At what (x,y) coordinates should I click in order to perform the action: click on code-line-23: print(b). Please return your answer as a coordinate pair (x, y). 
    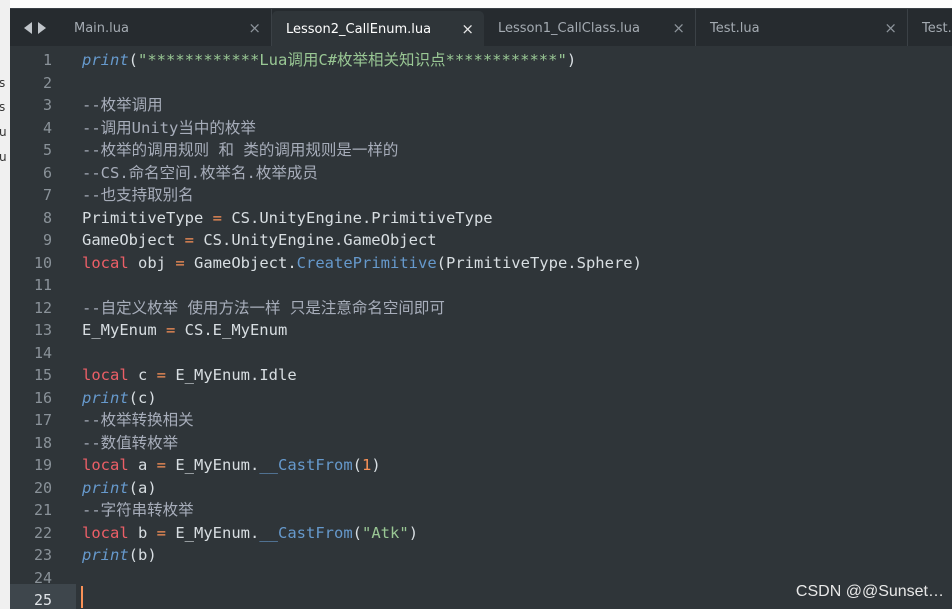
    Looking at the image, I should click on (119, 555).